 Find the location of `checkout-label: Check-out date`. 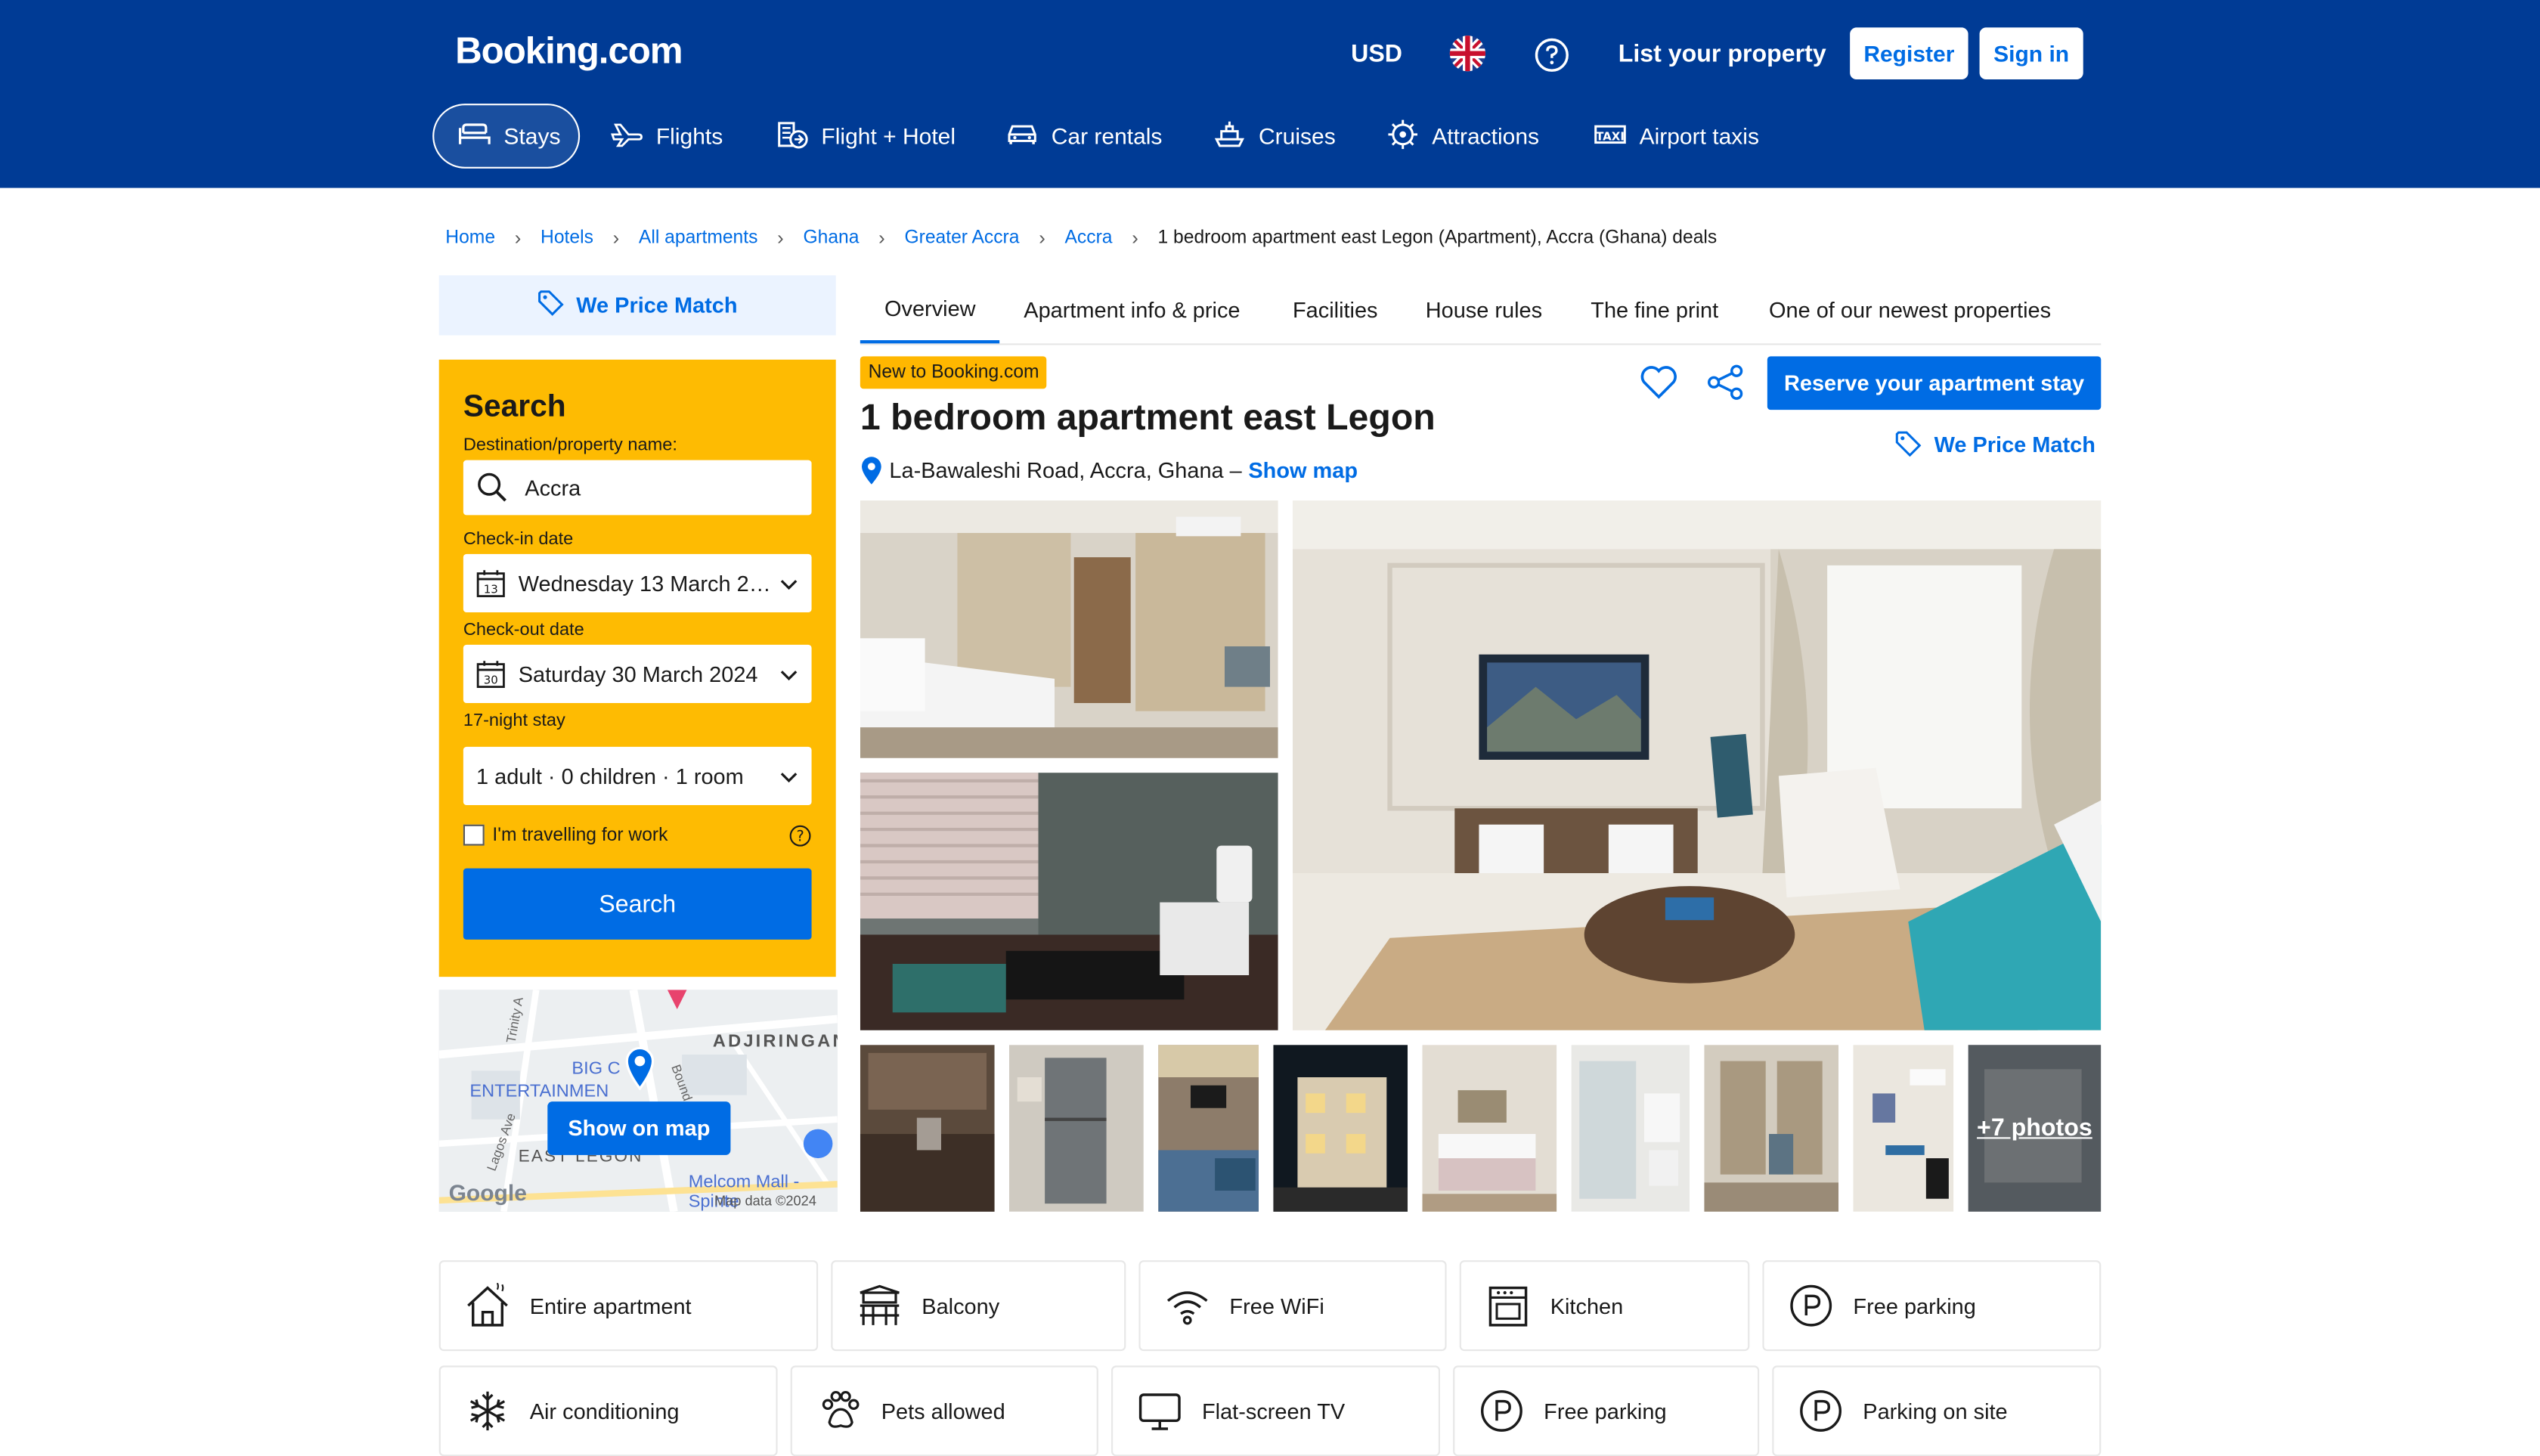

checkout-label: Check-out date is located at coordinates (523, 630).